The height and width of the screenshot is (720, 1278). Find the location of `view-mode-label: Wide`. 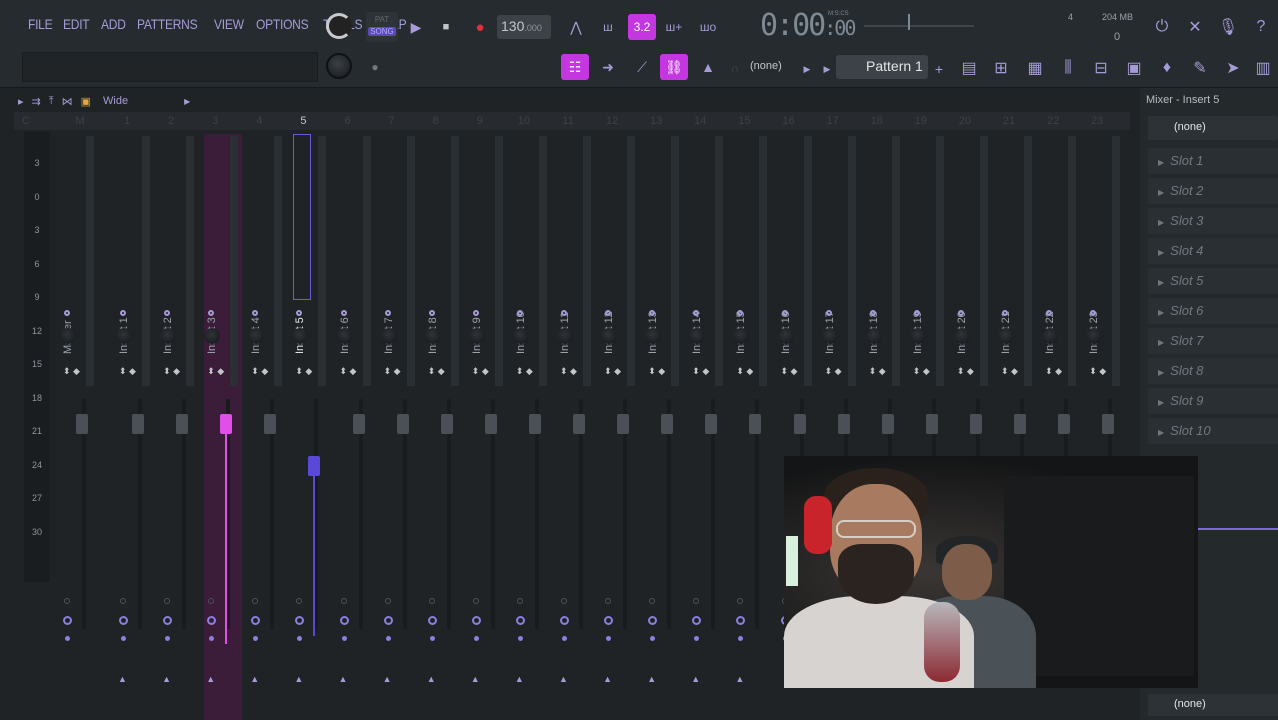

view-mode-label: Wide is located at coordinates (115, 101).